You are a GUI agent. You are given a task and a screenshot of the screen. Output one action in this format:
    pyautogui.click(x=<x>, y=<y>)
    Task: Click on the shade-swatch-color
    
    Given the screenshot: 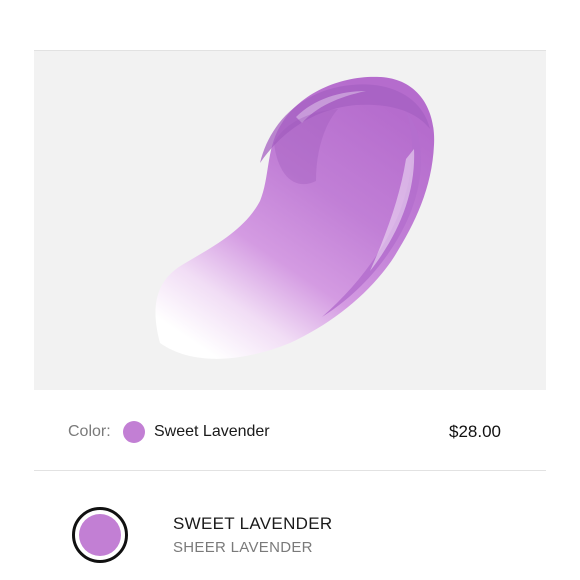 What is the action you would take?
    pyautogui.click(x=100, y=535)
    